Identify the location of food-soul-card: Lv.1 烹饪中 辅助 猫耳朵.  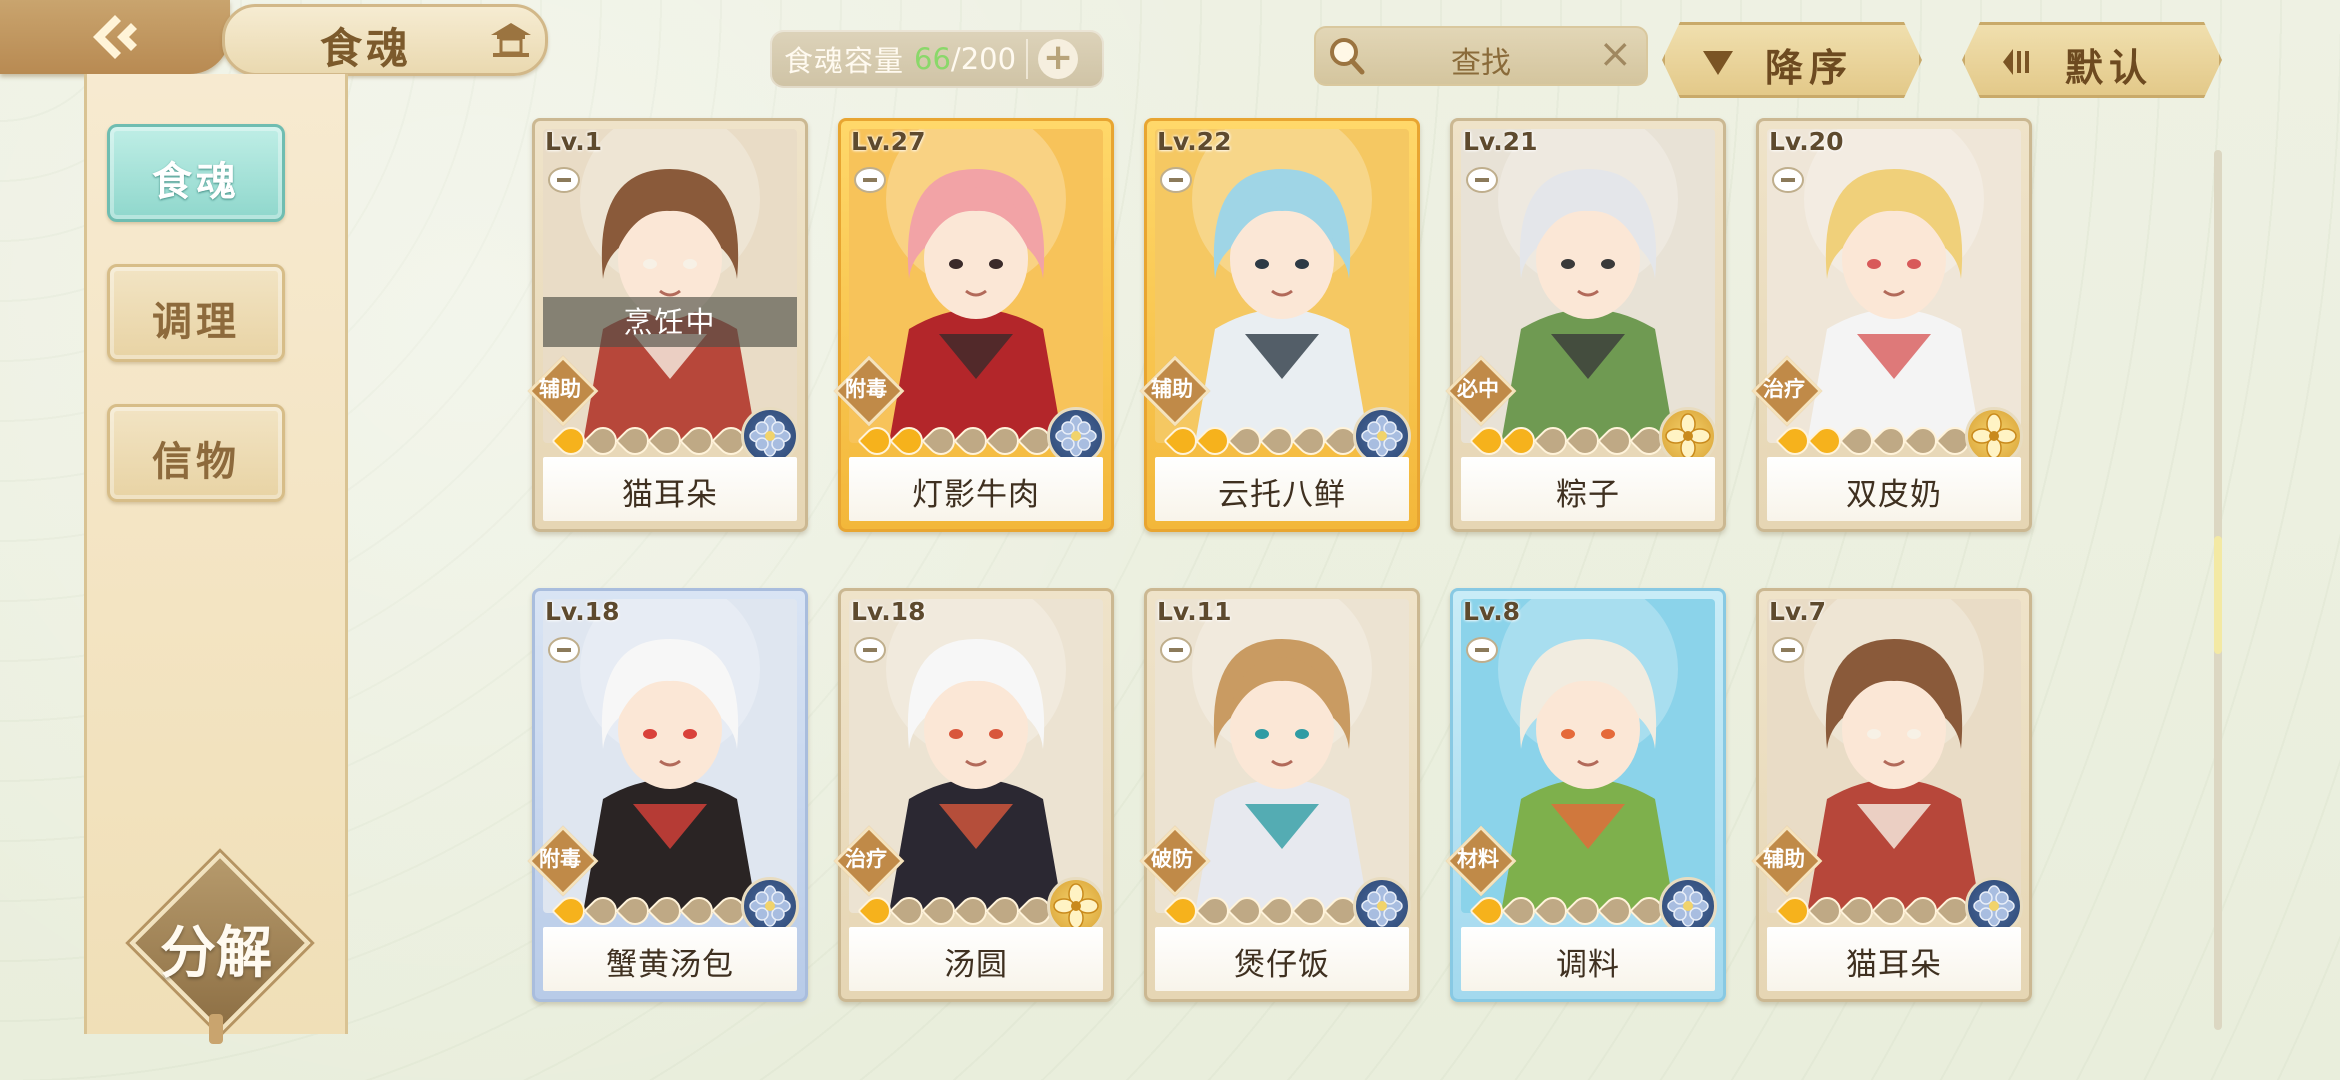
(667, 325).